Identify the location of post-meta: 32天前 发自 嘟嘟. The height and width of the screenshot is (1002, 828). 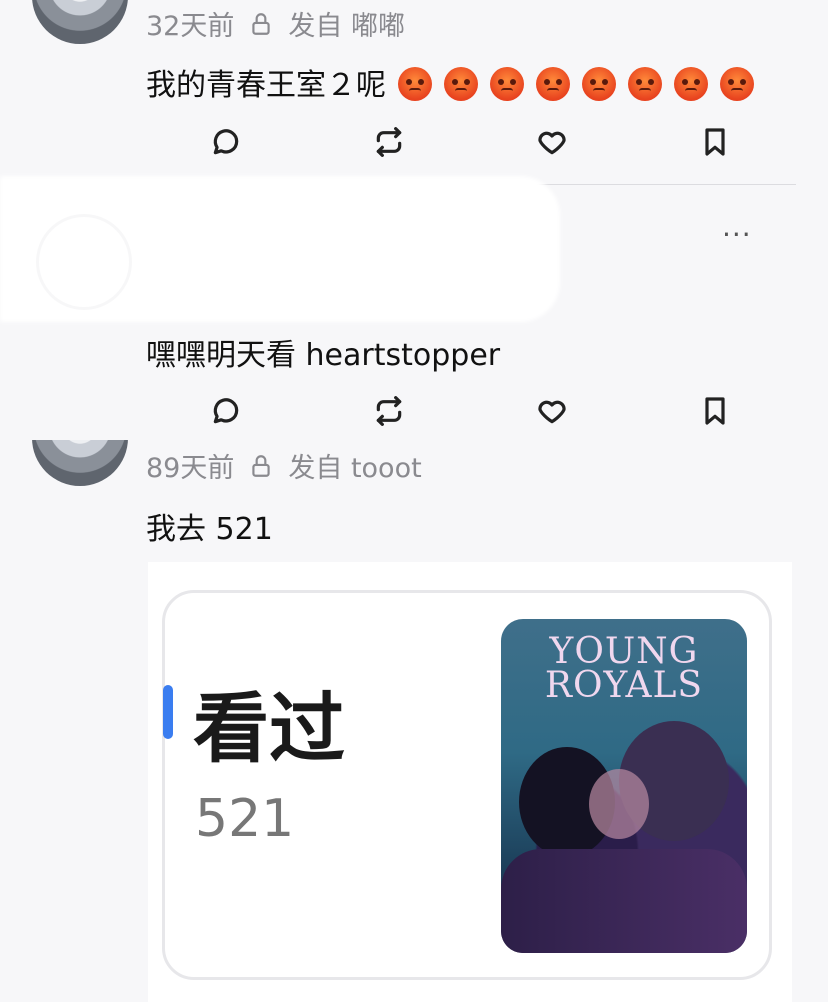
(275, 23).